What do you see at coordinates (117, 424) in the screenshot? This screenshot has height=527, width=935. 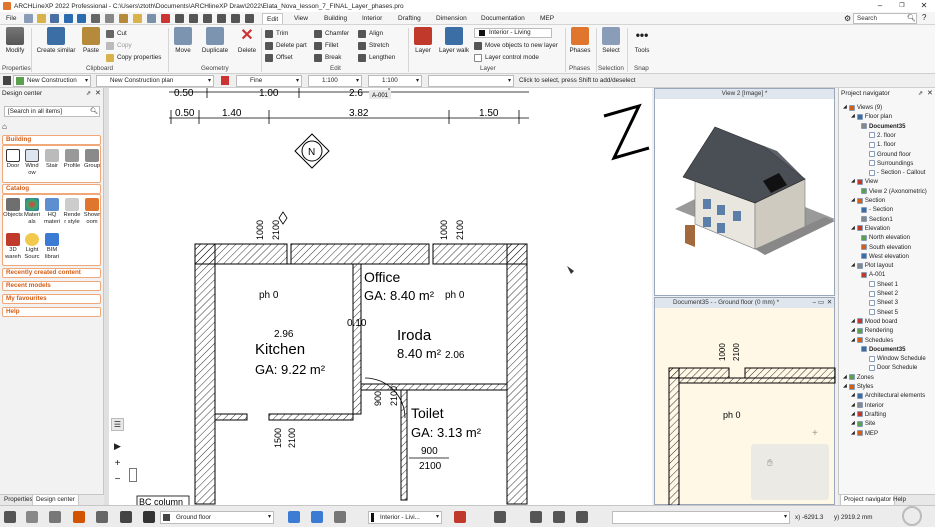 I see `list-icon: ☰` at bounding box center [117, 424].